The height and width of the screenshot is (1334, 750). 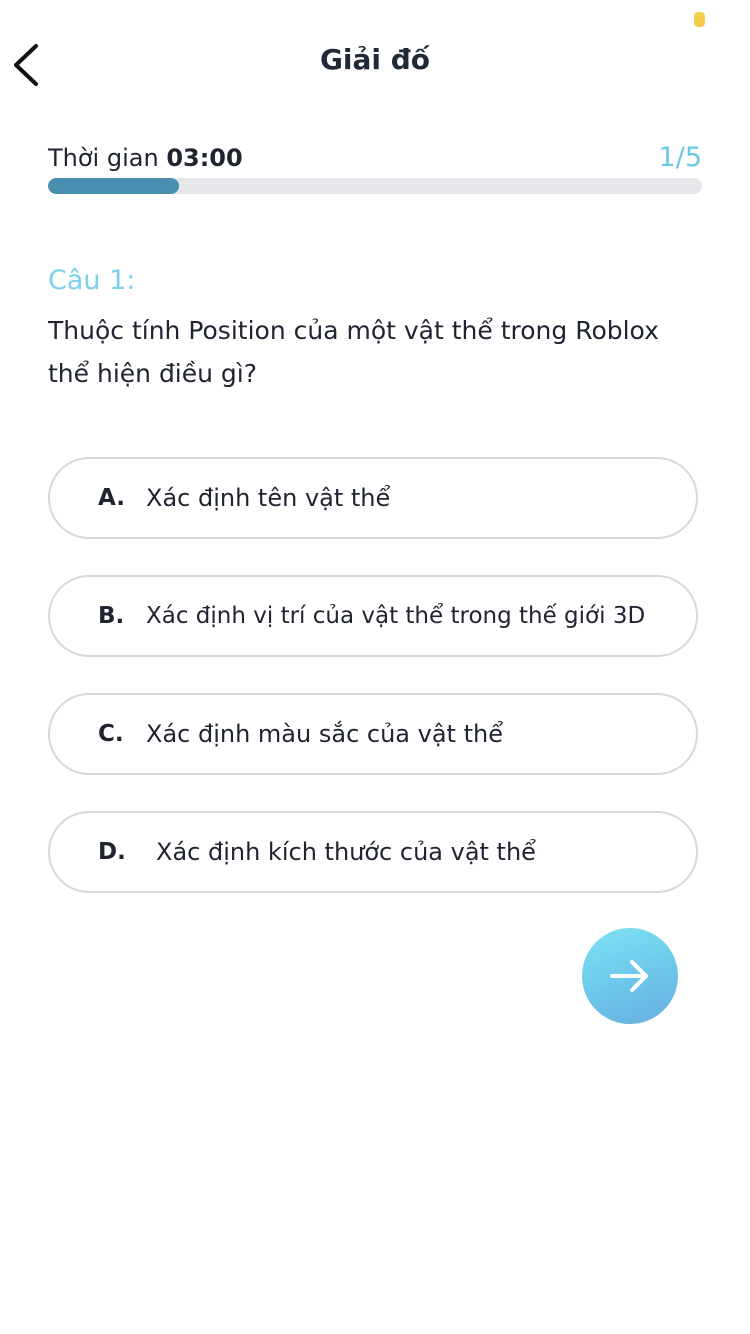 What do you see at coordinates (680, 157) in the screenshot?
I see `question-counter: 1/5` at bounding box center [680, 157].